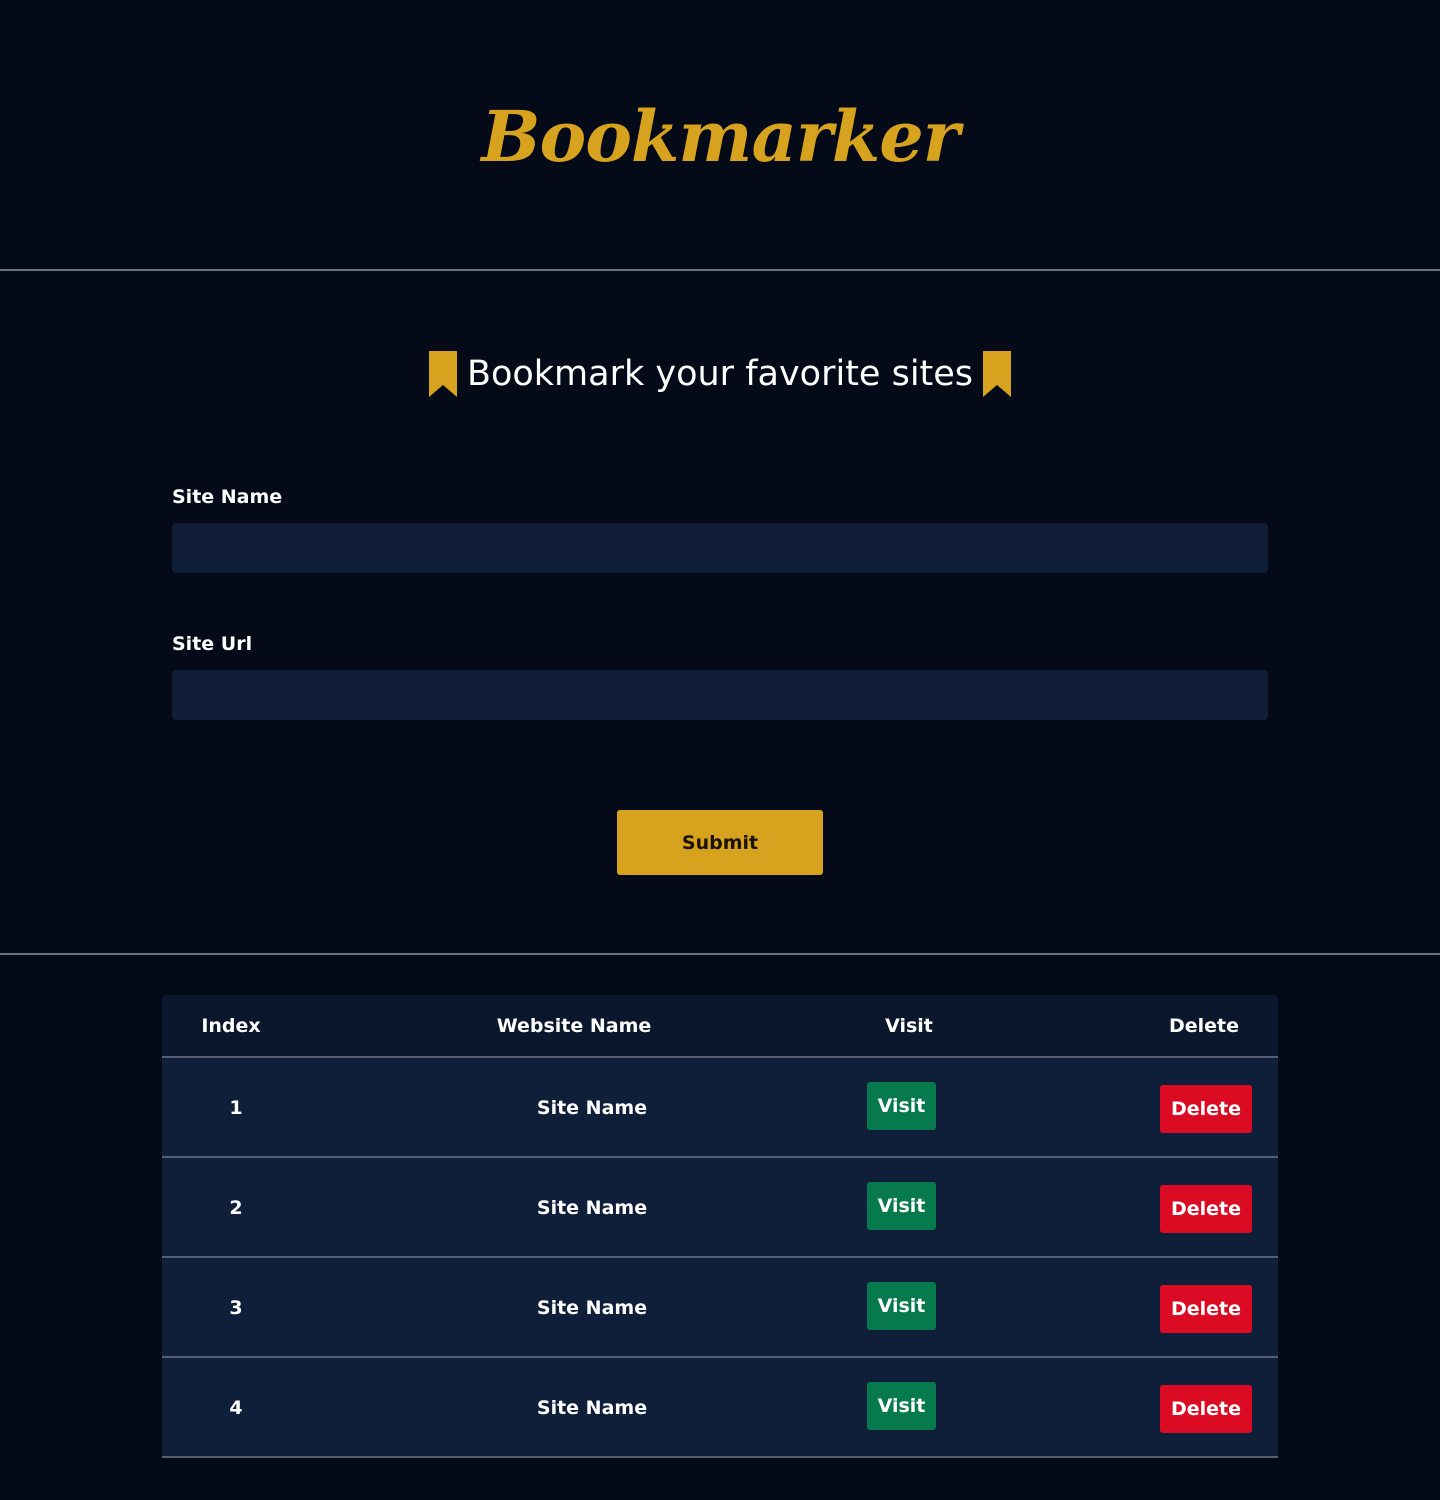  I want to click on site-url-label: Site Url, so click(212, 644).